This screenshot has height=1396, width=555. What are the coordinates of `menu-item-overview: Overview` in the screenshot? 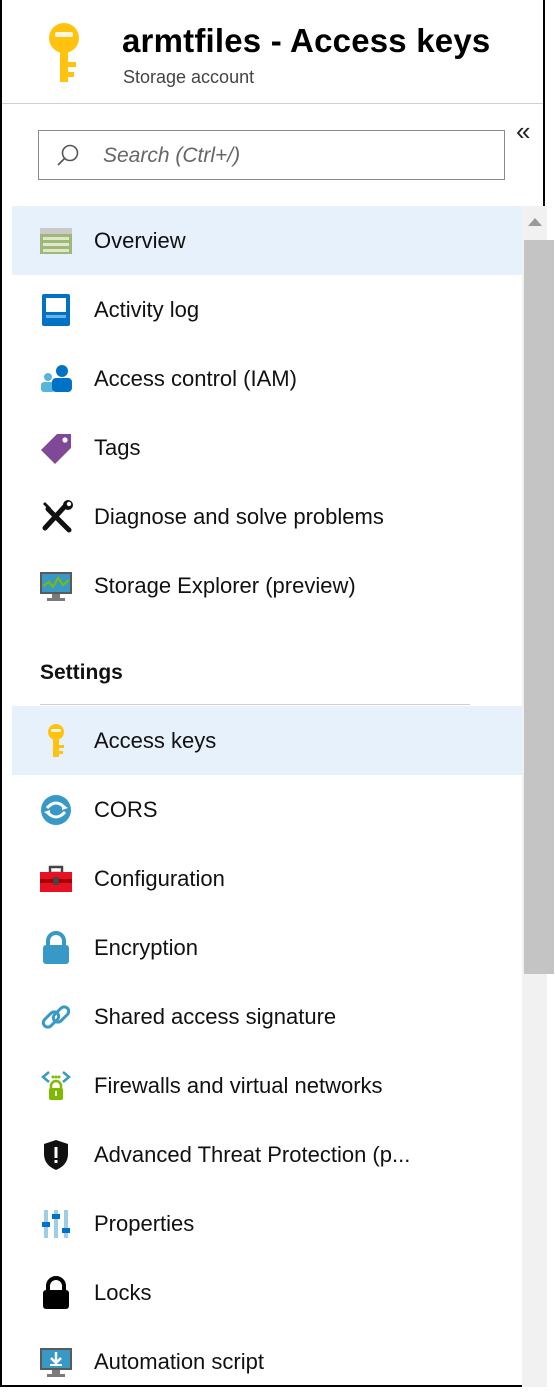 It's located at (267, 240).